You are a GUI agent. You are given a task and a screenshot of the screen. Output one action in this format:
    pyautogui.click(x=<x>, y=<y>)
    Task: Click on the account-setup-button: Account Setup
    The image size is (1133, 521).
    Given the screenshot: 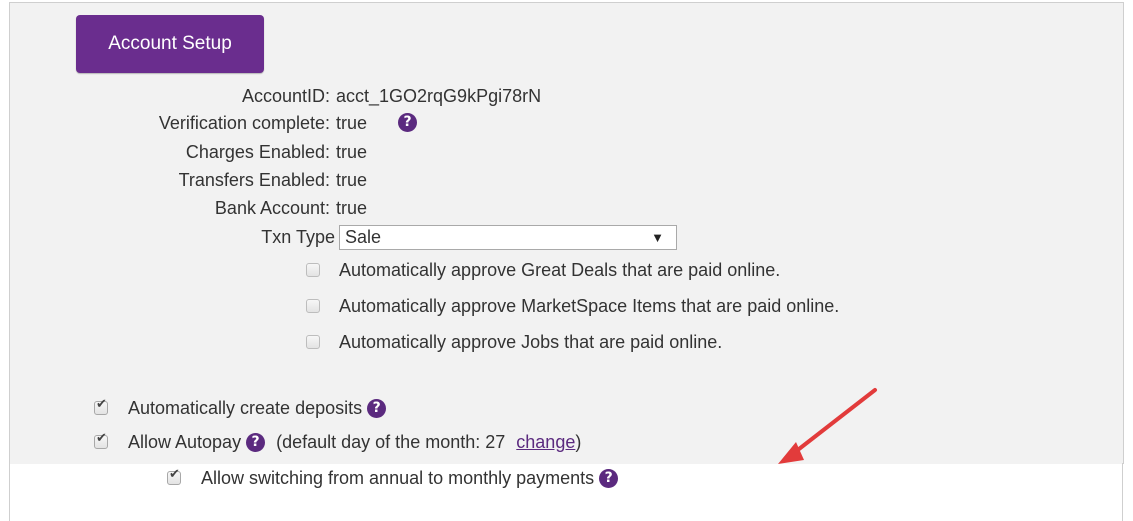 What is the action you would take?
    pyautogui.click(x=170, y=44)
    